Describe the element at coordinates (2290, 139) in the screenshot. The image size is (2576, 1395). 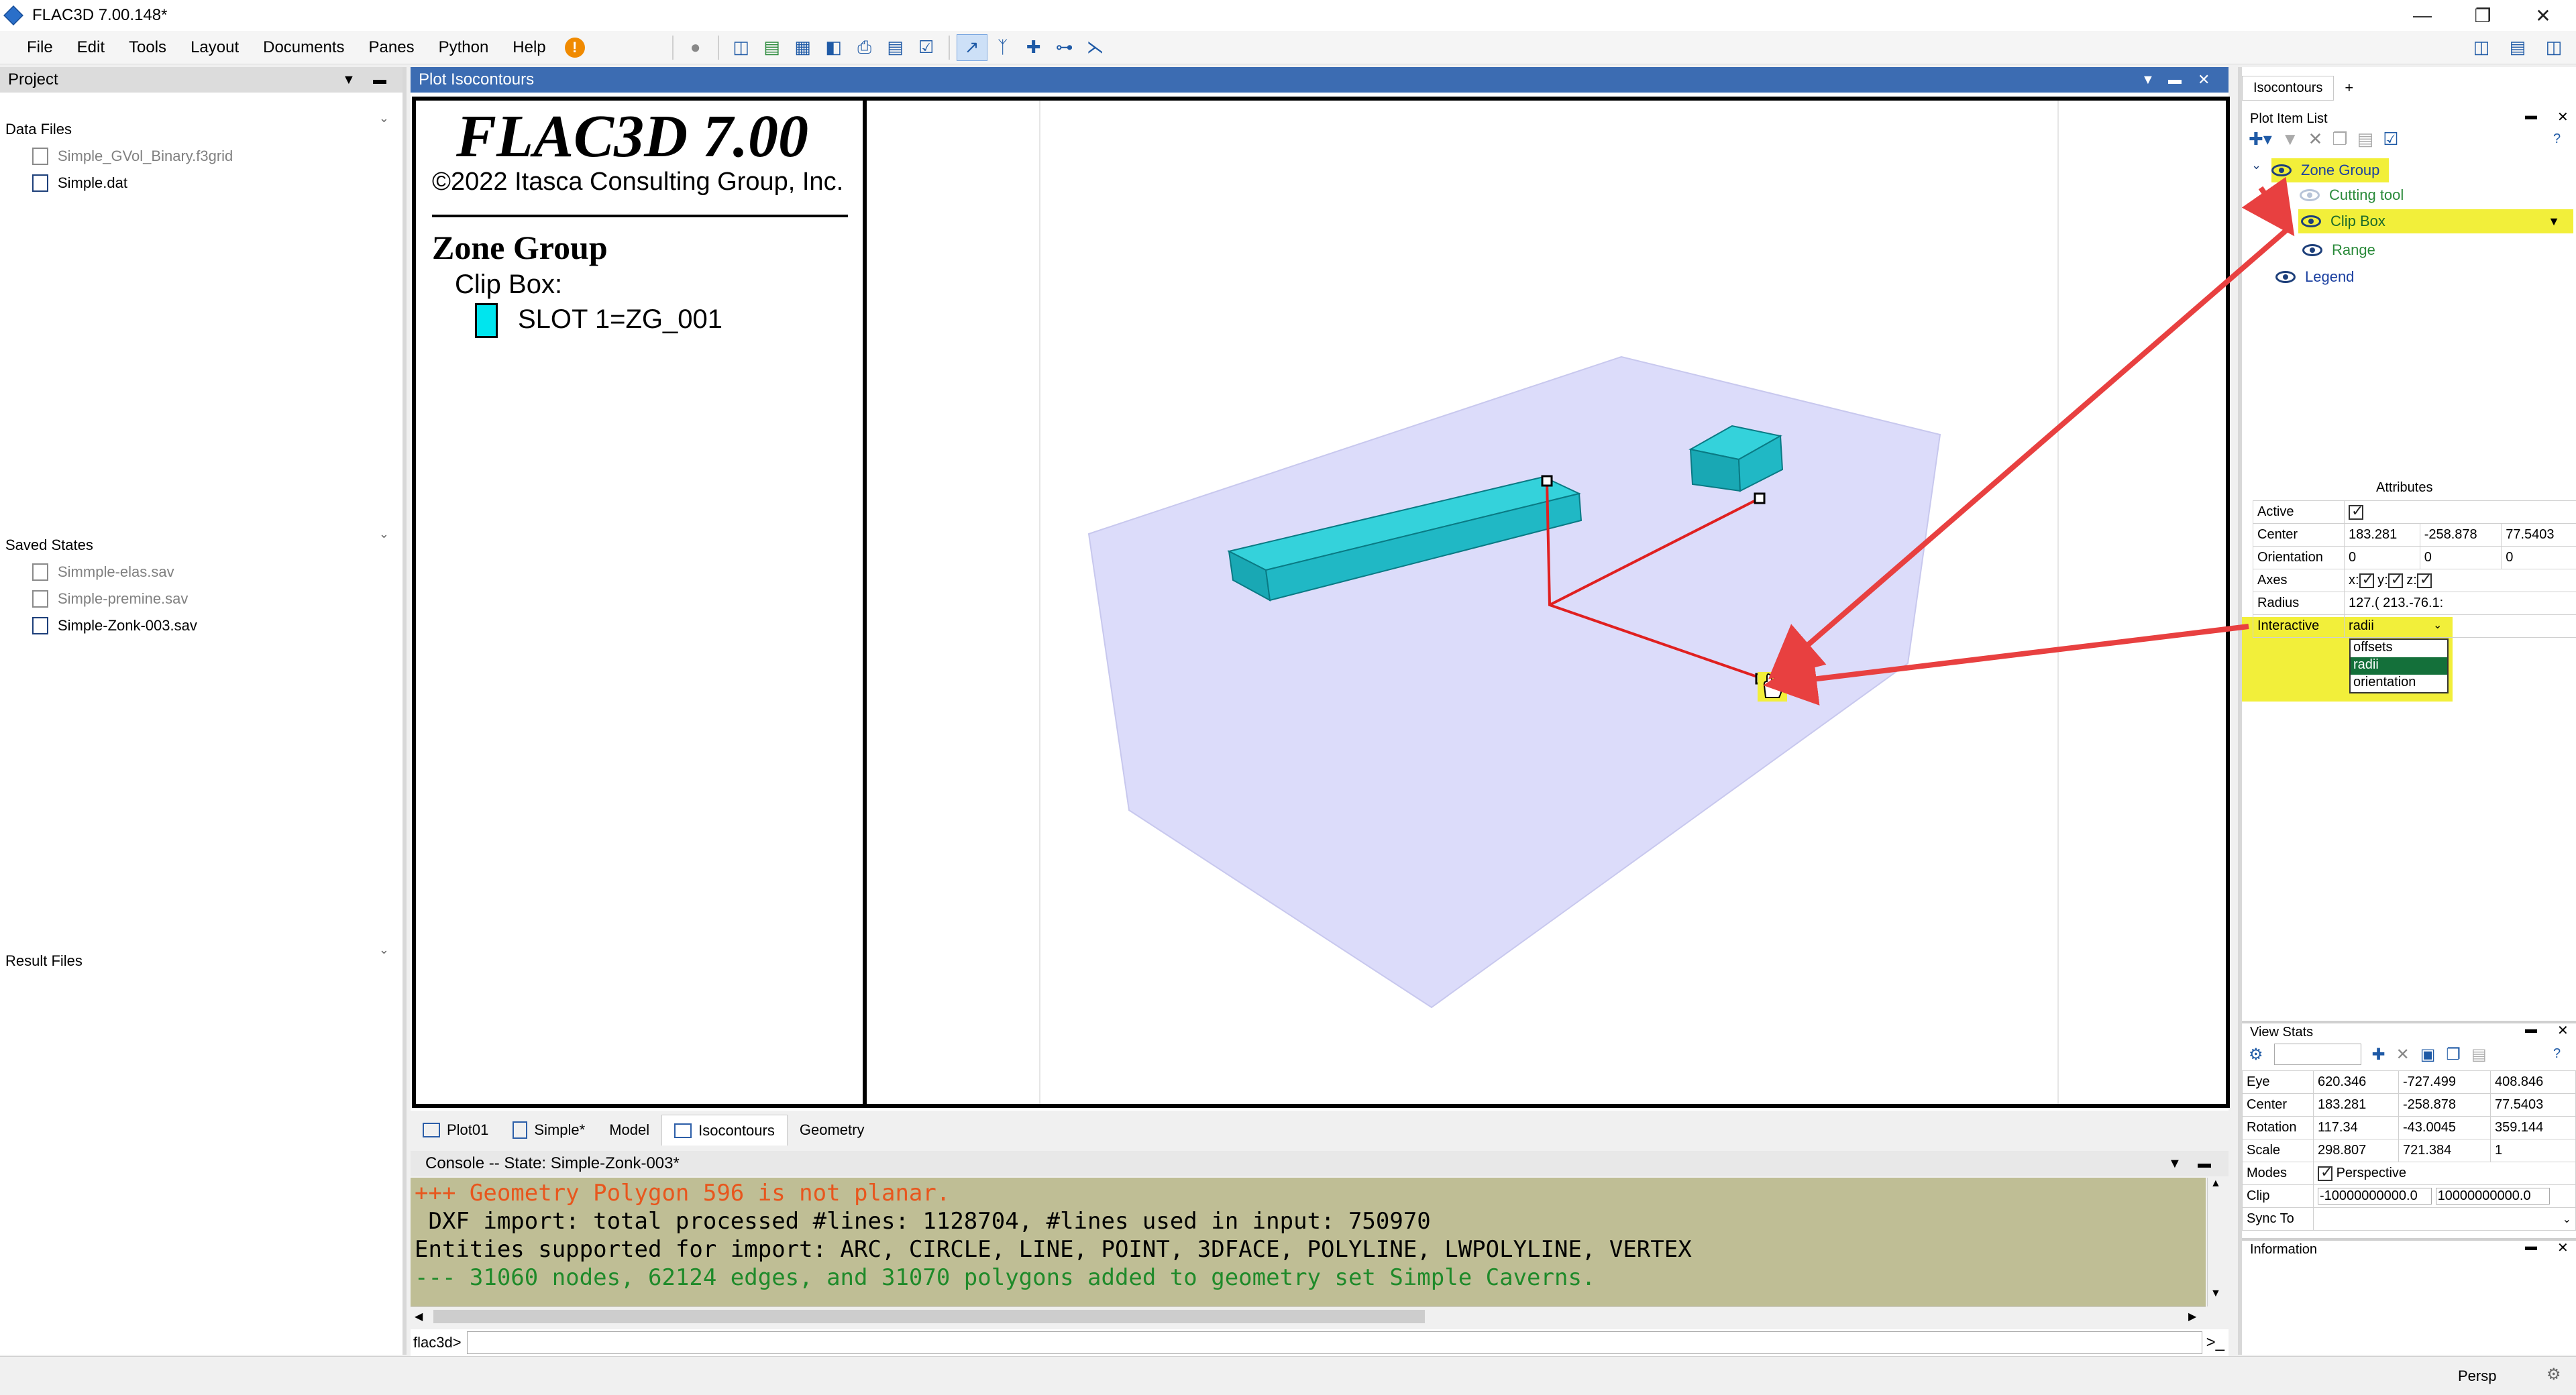
I see `filter-icon: ▼` at that location.